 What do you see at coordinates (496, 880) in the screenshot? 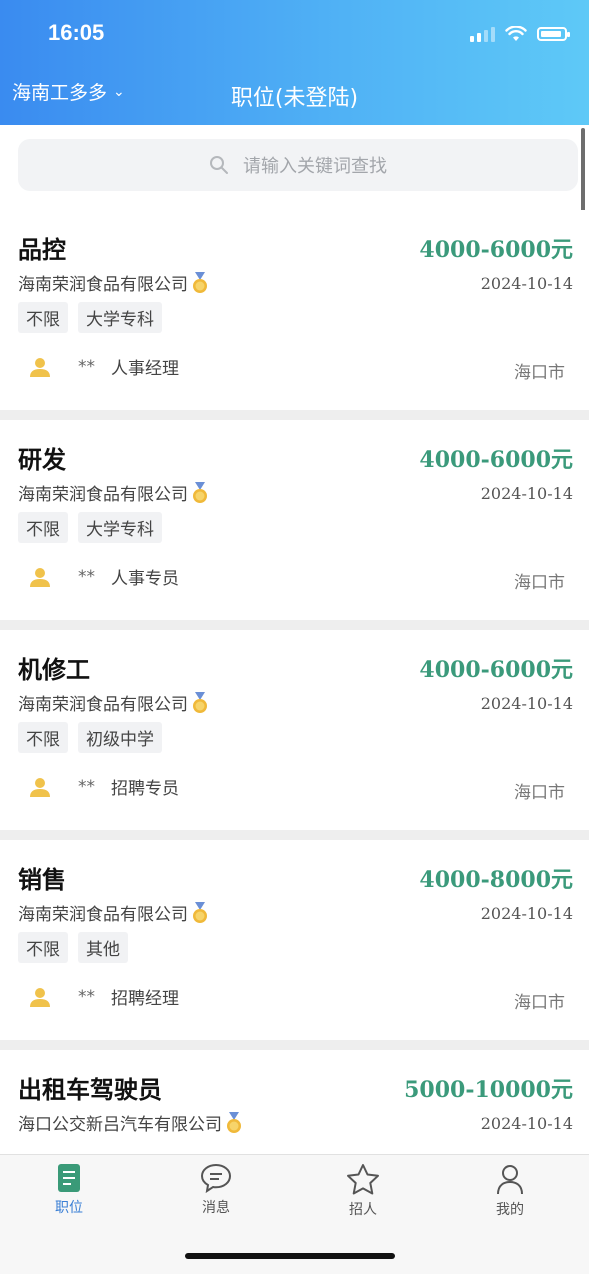
I see `job-salary: 4000-8000元` at bounding box center [496, 880].